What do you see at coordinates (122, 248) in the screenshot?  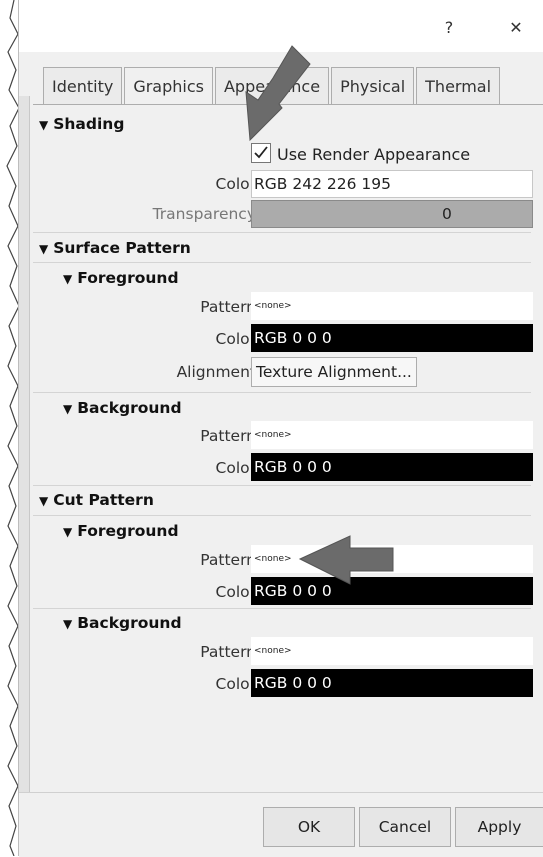 I see `section-surface-pattern-label: Surface Pattern` at bounding box center [122, 248].